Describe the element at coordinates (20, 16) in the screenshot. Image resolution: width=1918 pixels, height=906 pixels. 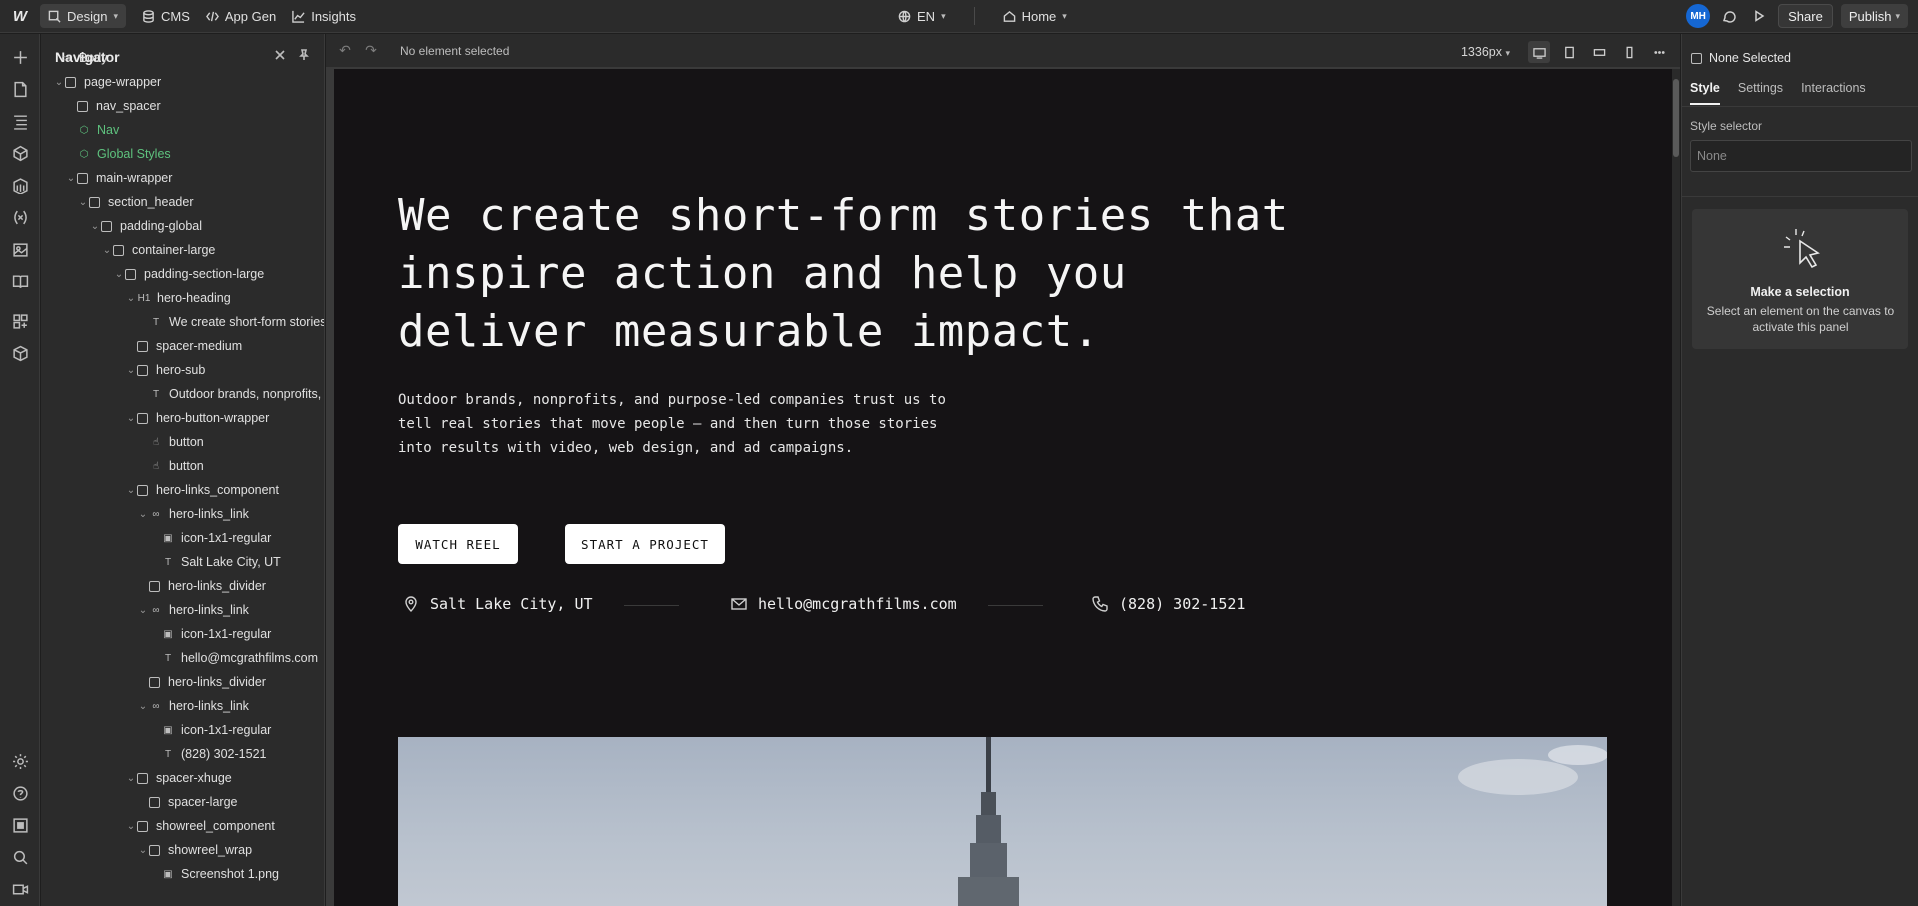
I see `webflow-logo-icon: W` at that location.